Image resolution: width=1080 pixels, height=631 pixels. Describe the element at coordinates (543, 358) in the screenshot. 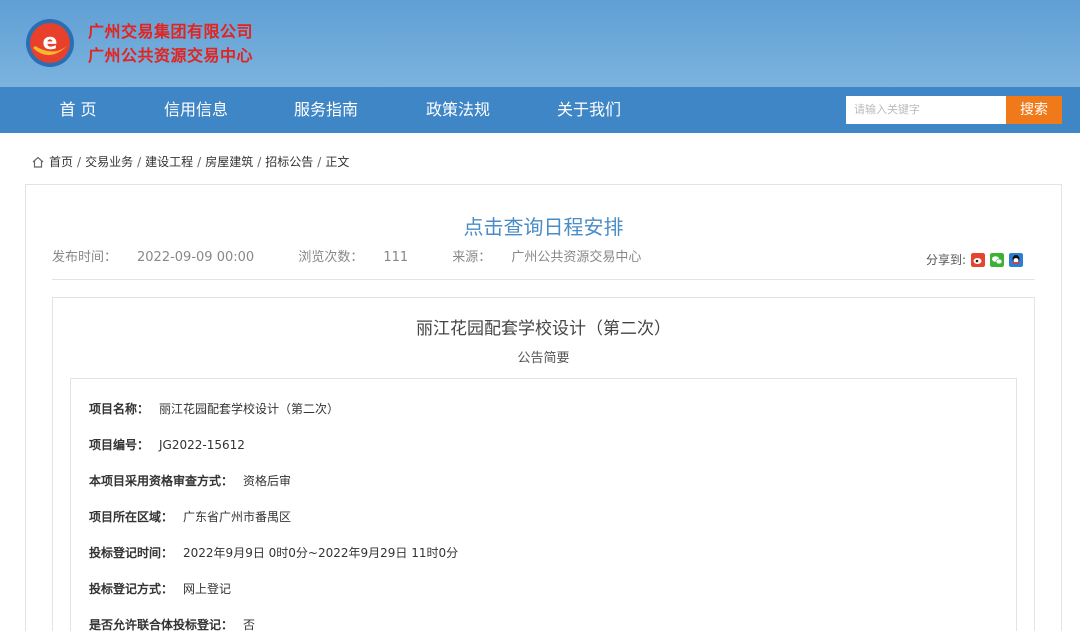

I see `doc-subtitle: 公告简要` at that location.